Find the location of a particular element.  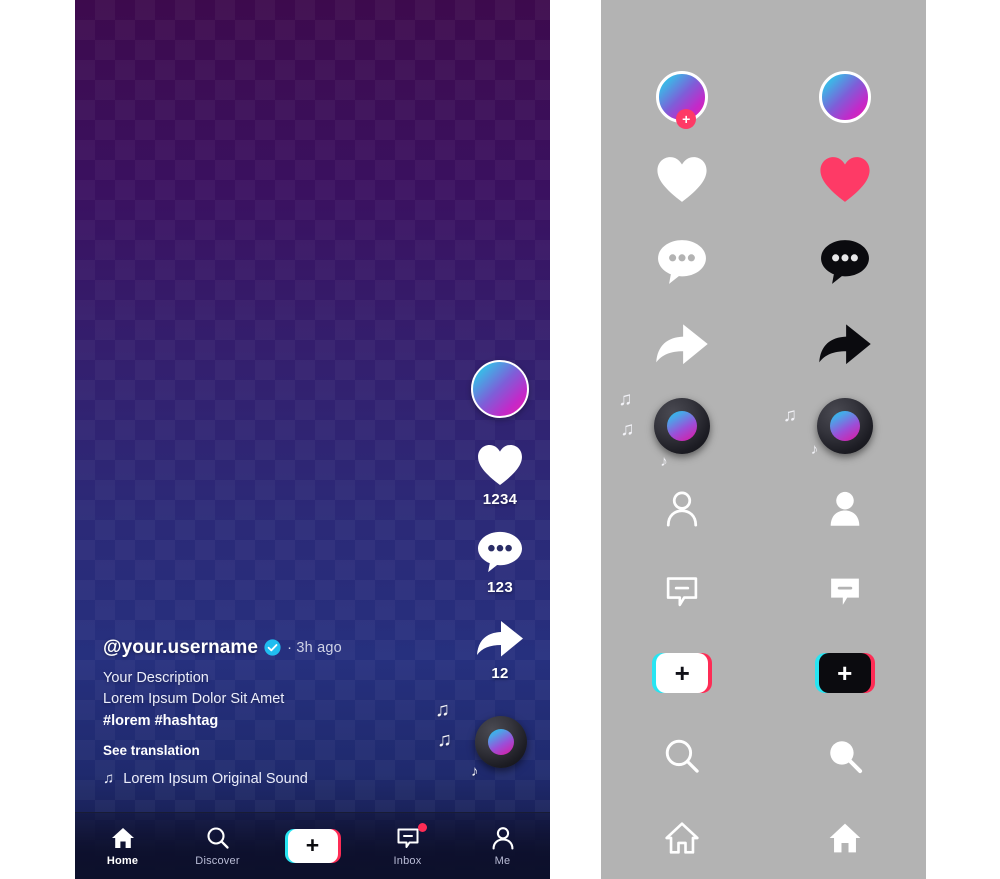

profile-avatar-button is located at coordinates (500, 389).